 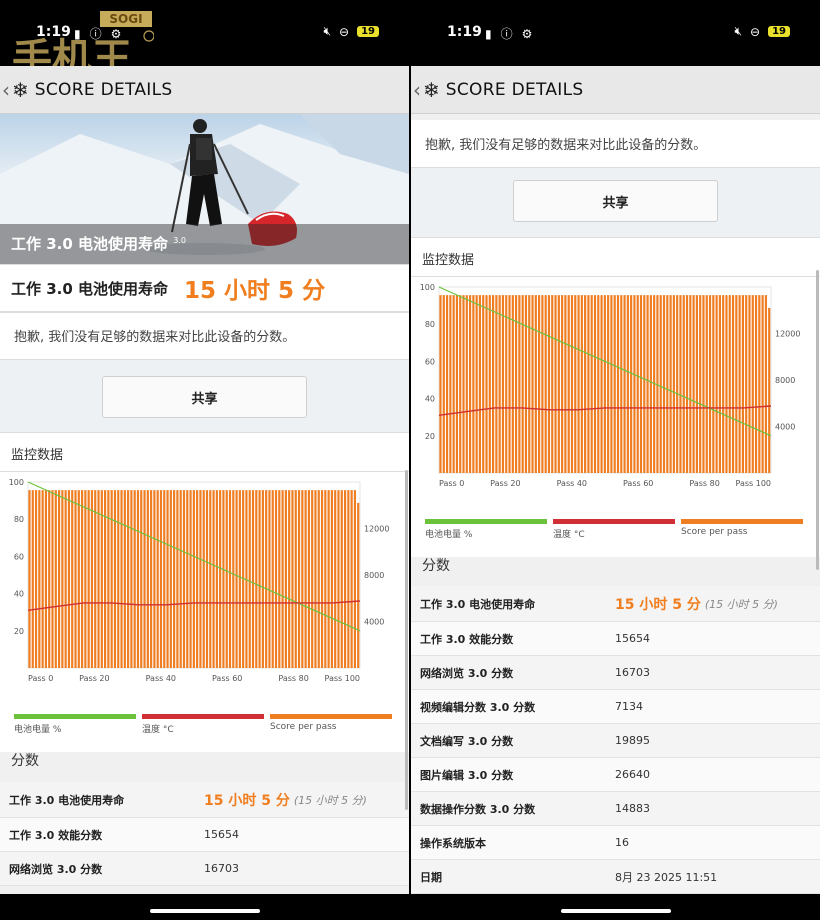 I want to click on score-row-photo-editing: 图片编辑 3.0 分数 26640, so click(x=615, y=775).